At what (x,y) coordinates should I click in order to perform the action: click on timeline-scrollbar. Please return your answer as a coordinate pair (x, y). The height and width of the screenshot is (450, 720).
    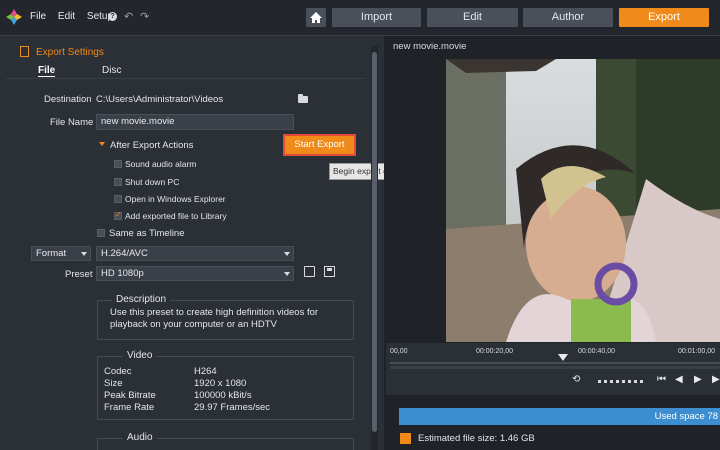
    Looking at the image, I should click on (555, 367).